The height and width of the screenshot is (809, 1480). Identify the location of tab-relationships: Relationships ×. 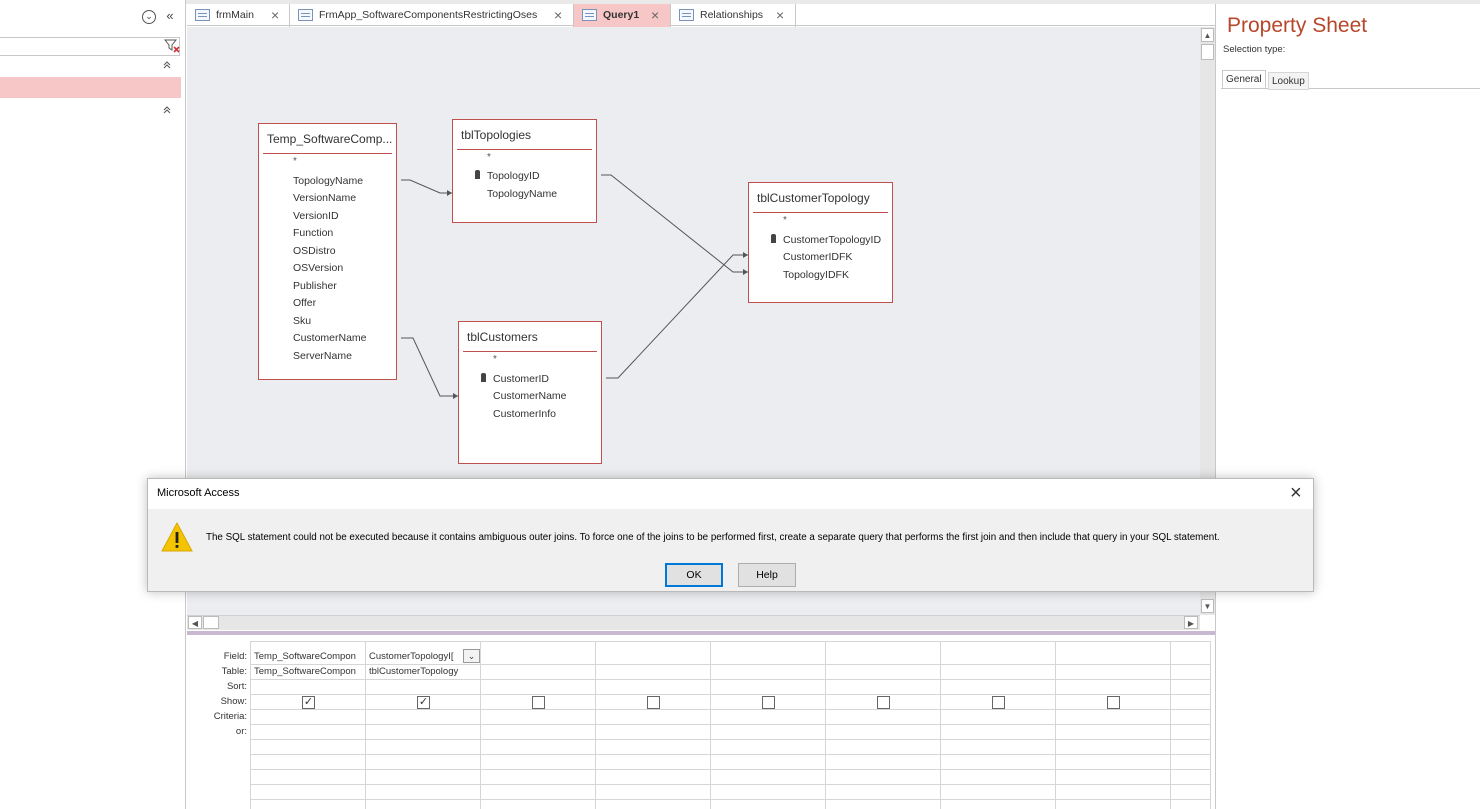
(733, 15).